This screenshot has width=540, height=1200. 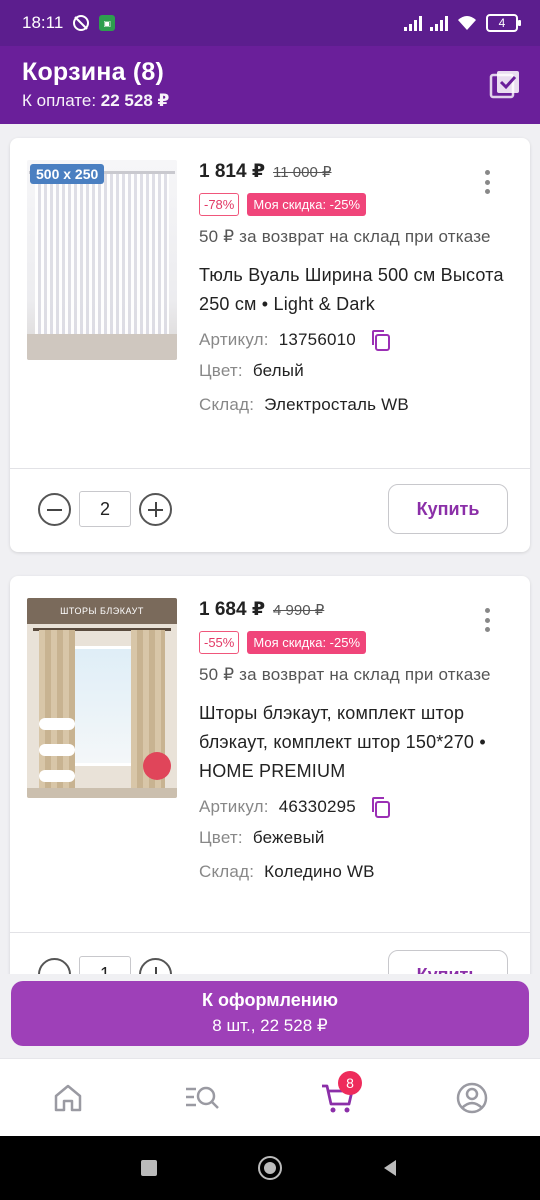 I want to click on signal-icon, so click(x=413, y=23).